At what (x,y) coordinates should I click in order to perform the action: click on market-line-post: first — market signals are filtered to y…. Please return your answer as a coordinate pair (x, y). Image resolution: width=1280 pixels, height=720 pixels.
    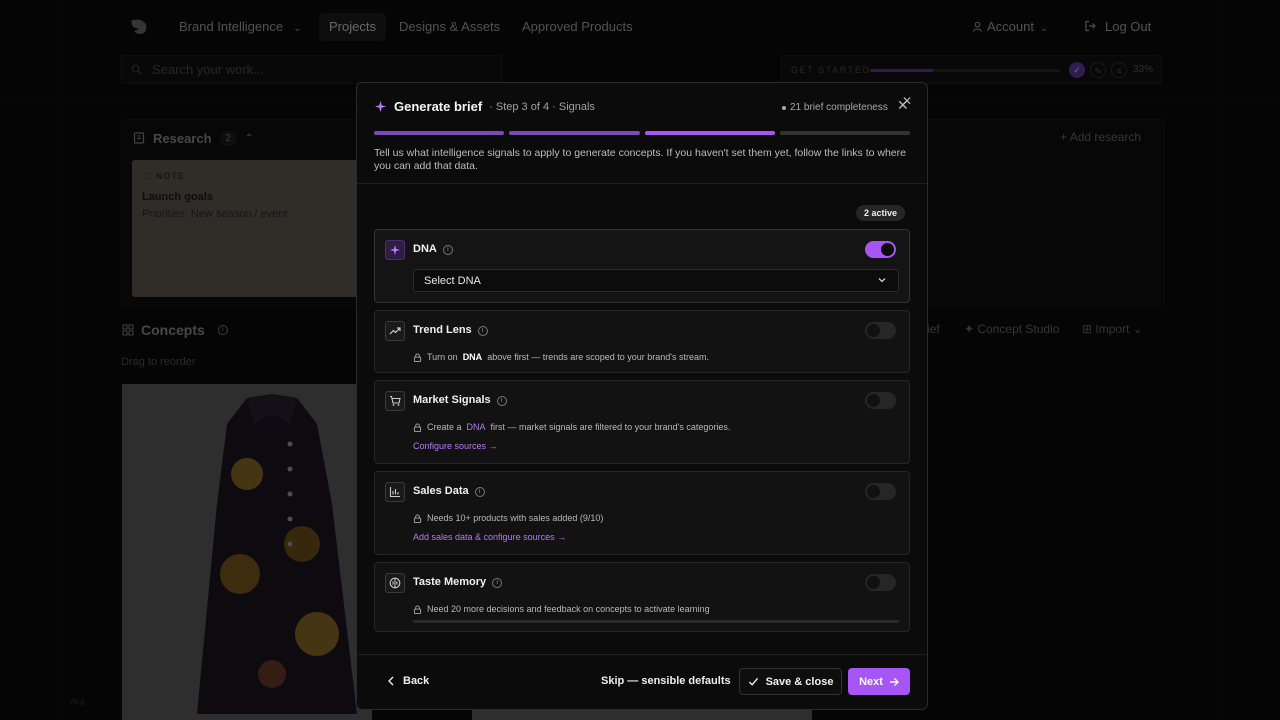
    Looking at the image, I should click on (610, 427).